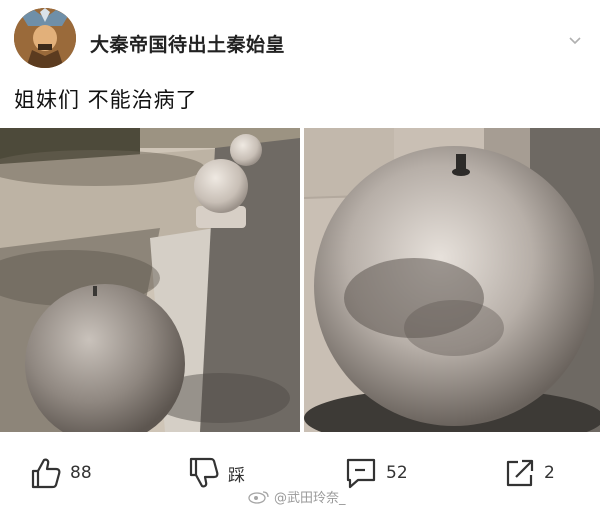 This screenshot has width=600, height=514. Describe the element at coordinates (187, 43) in the screenshot. I see `username: 大秦帝国待出土秦始皇` at that location.